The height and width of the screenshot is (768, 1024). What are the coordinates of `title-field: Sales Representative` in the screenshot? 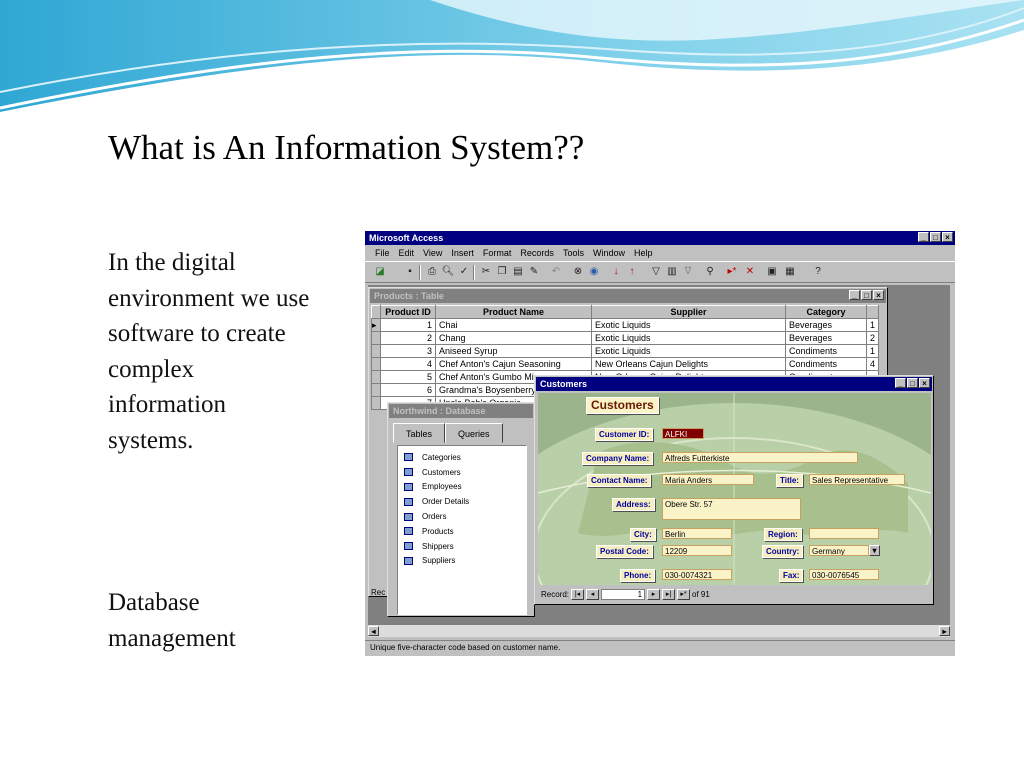 It's located at (857, 479).